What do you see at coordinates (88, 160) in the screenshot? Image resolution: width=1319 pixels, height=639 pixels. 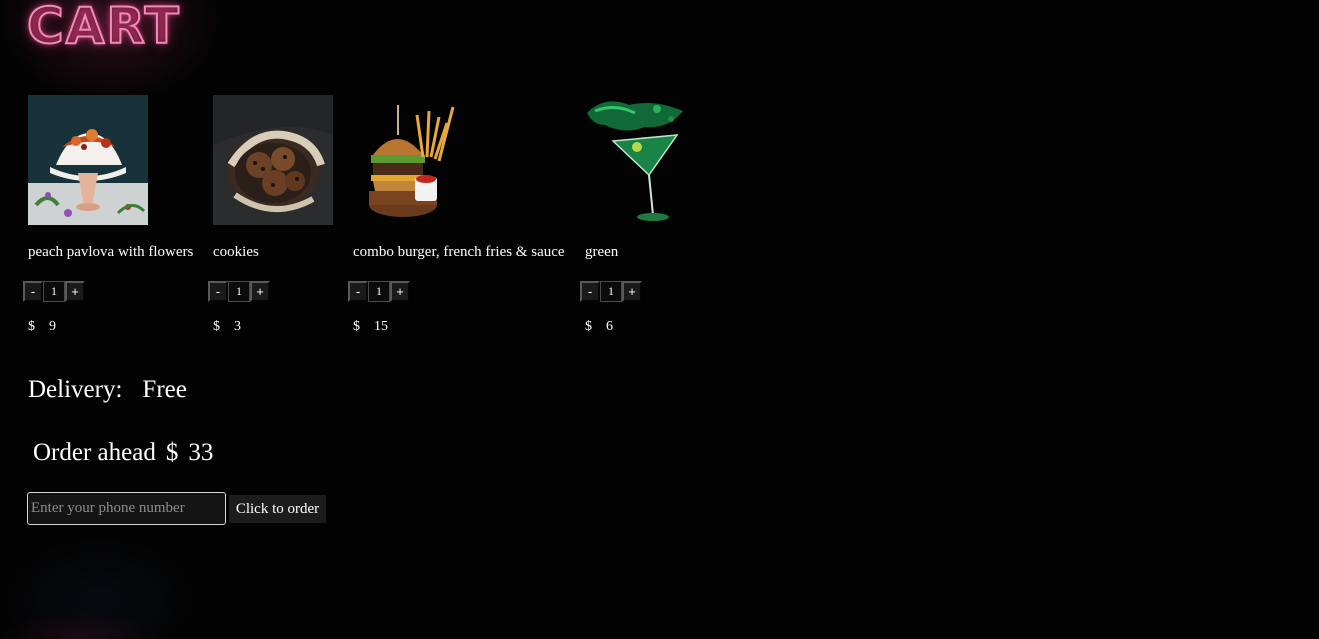 I see `pavlova-photo` at bounding box center [88, 160].